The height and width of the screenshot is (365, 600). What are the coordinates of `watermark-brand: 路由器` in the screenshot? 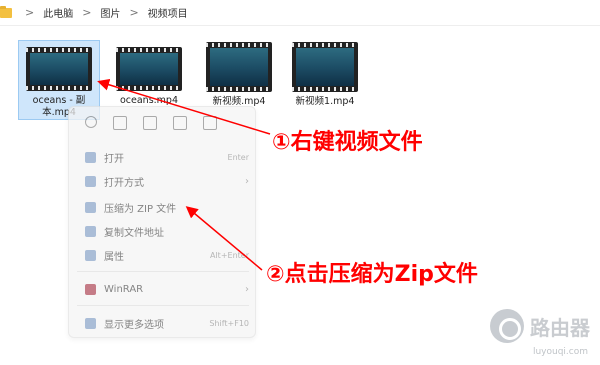 It's located at (560, 327).